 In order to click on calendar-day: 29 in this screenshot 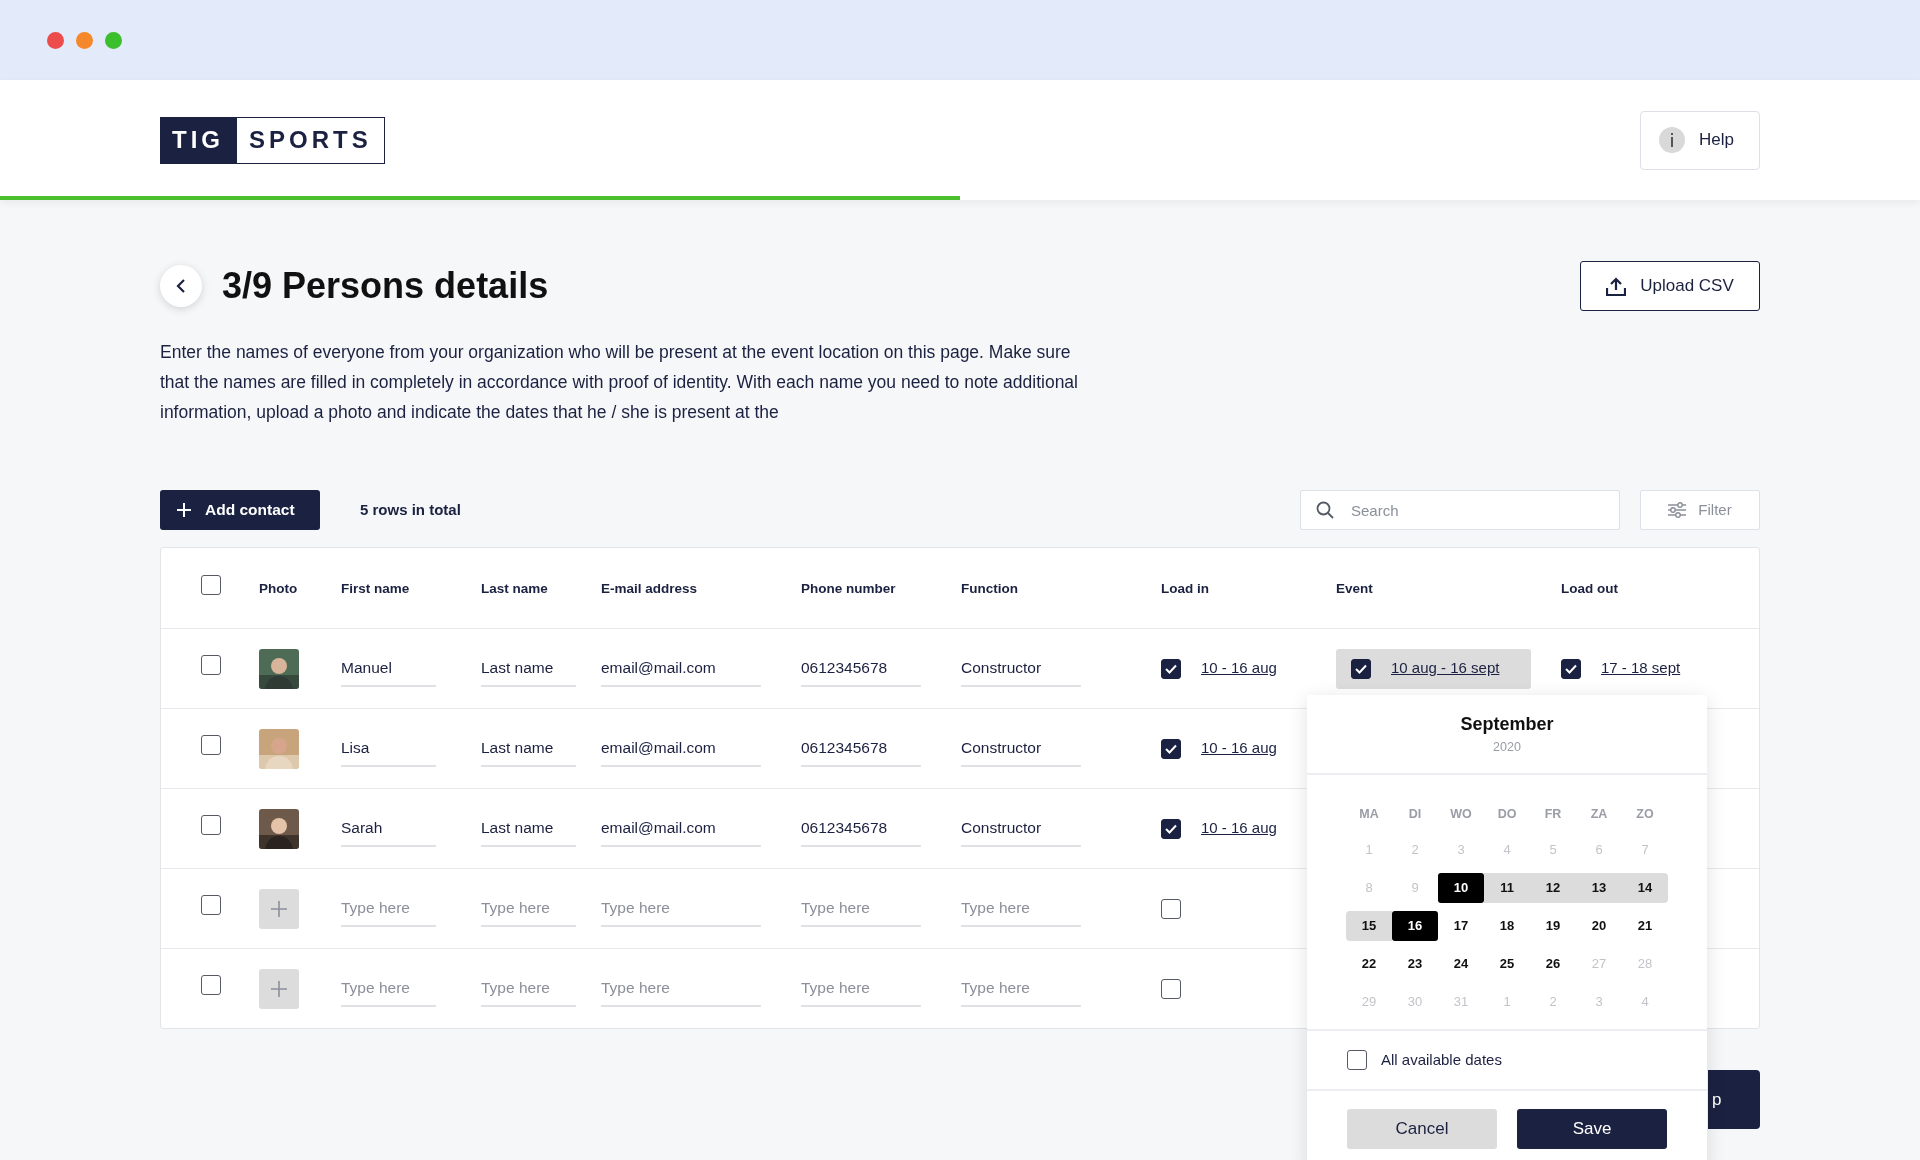, I will do `click(1369, 1002)`.